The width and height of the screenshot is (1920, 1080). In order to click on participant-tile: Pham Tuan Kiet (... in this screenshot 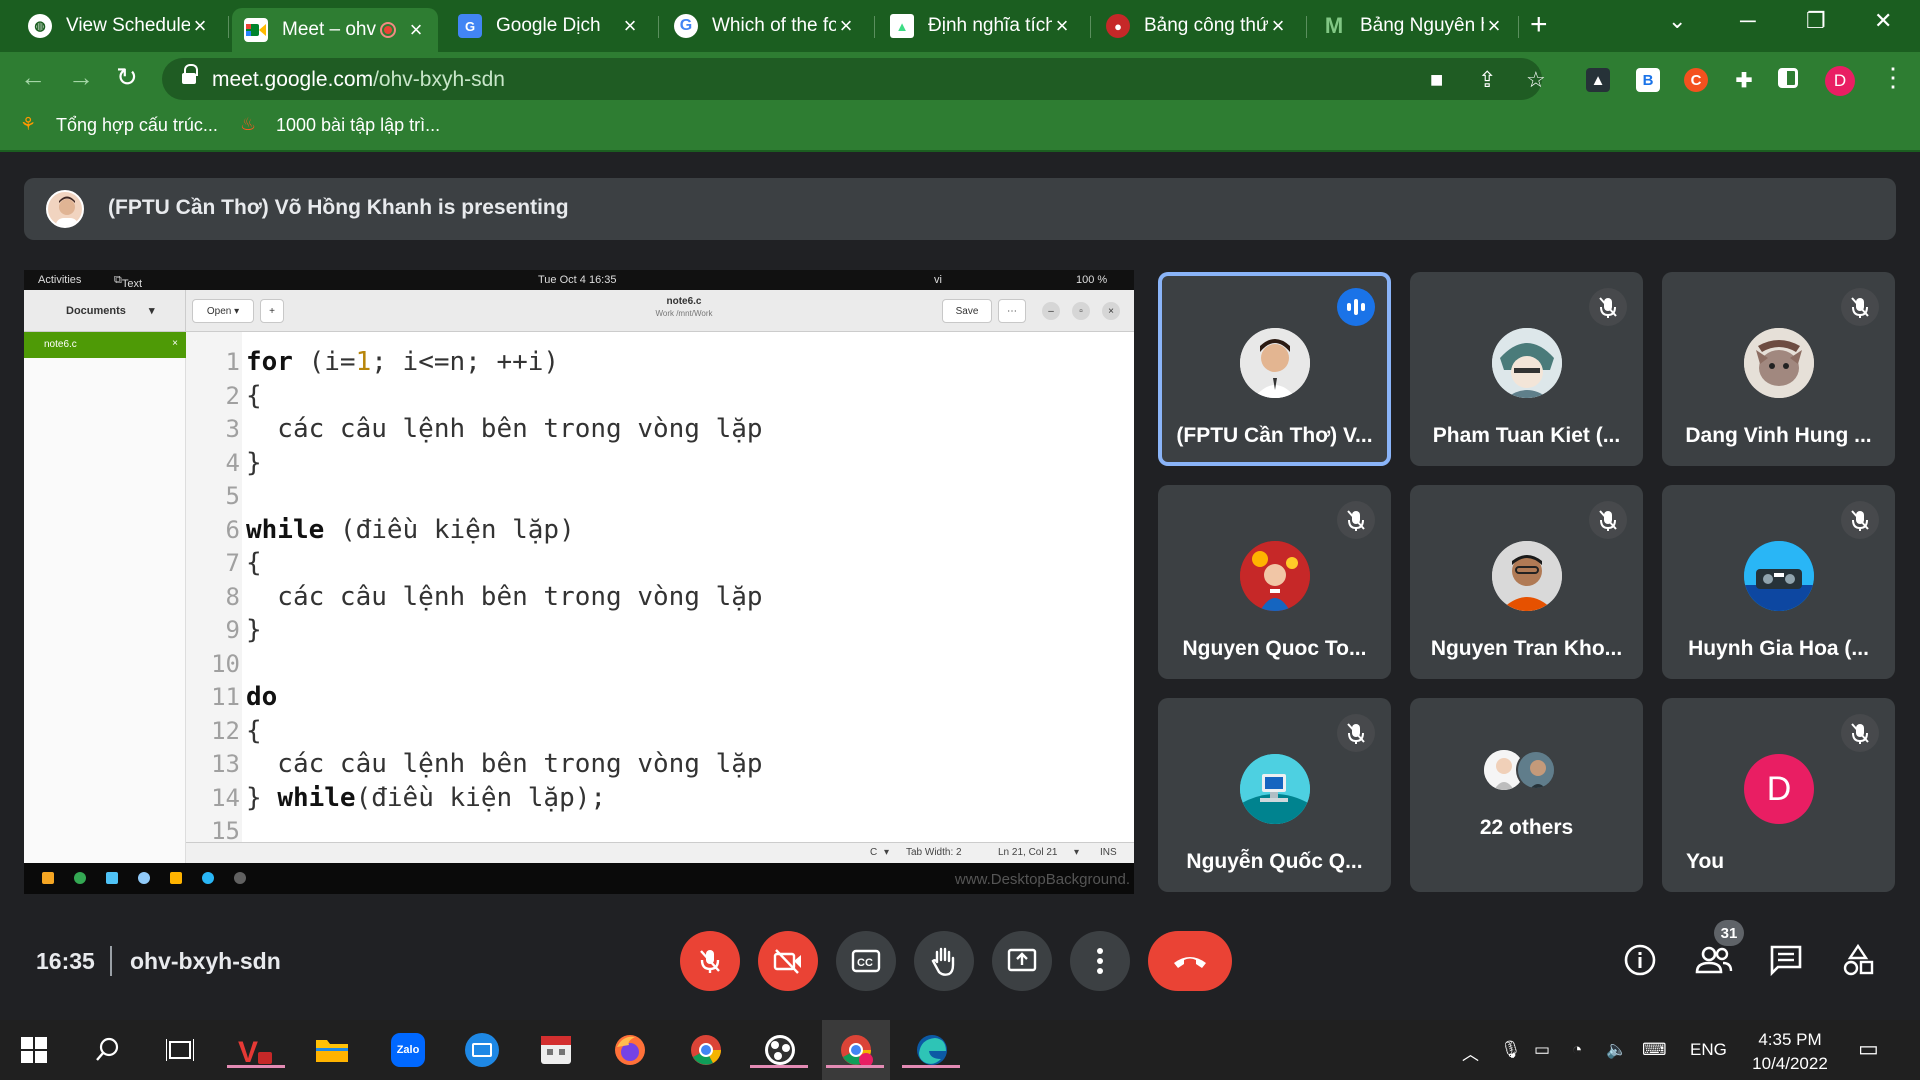, I will do `click(1526, 369)`.